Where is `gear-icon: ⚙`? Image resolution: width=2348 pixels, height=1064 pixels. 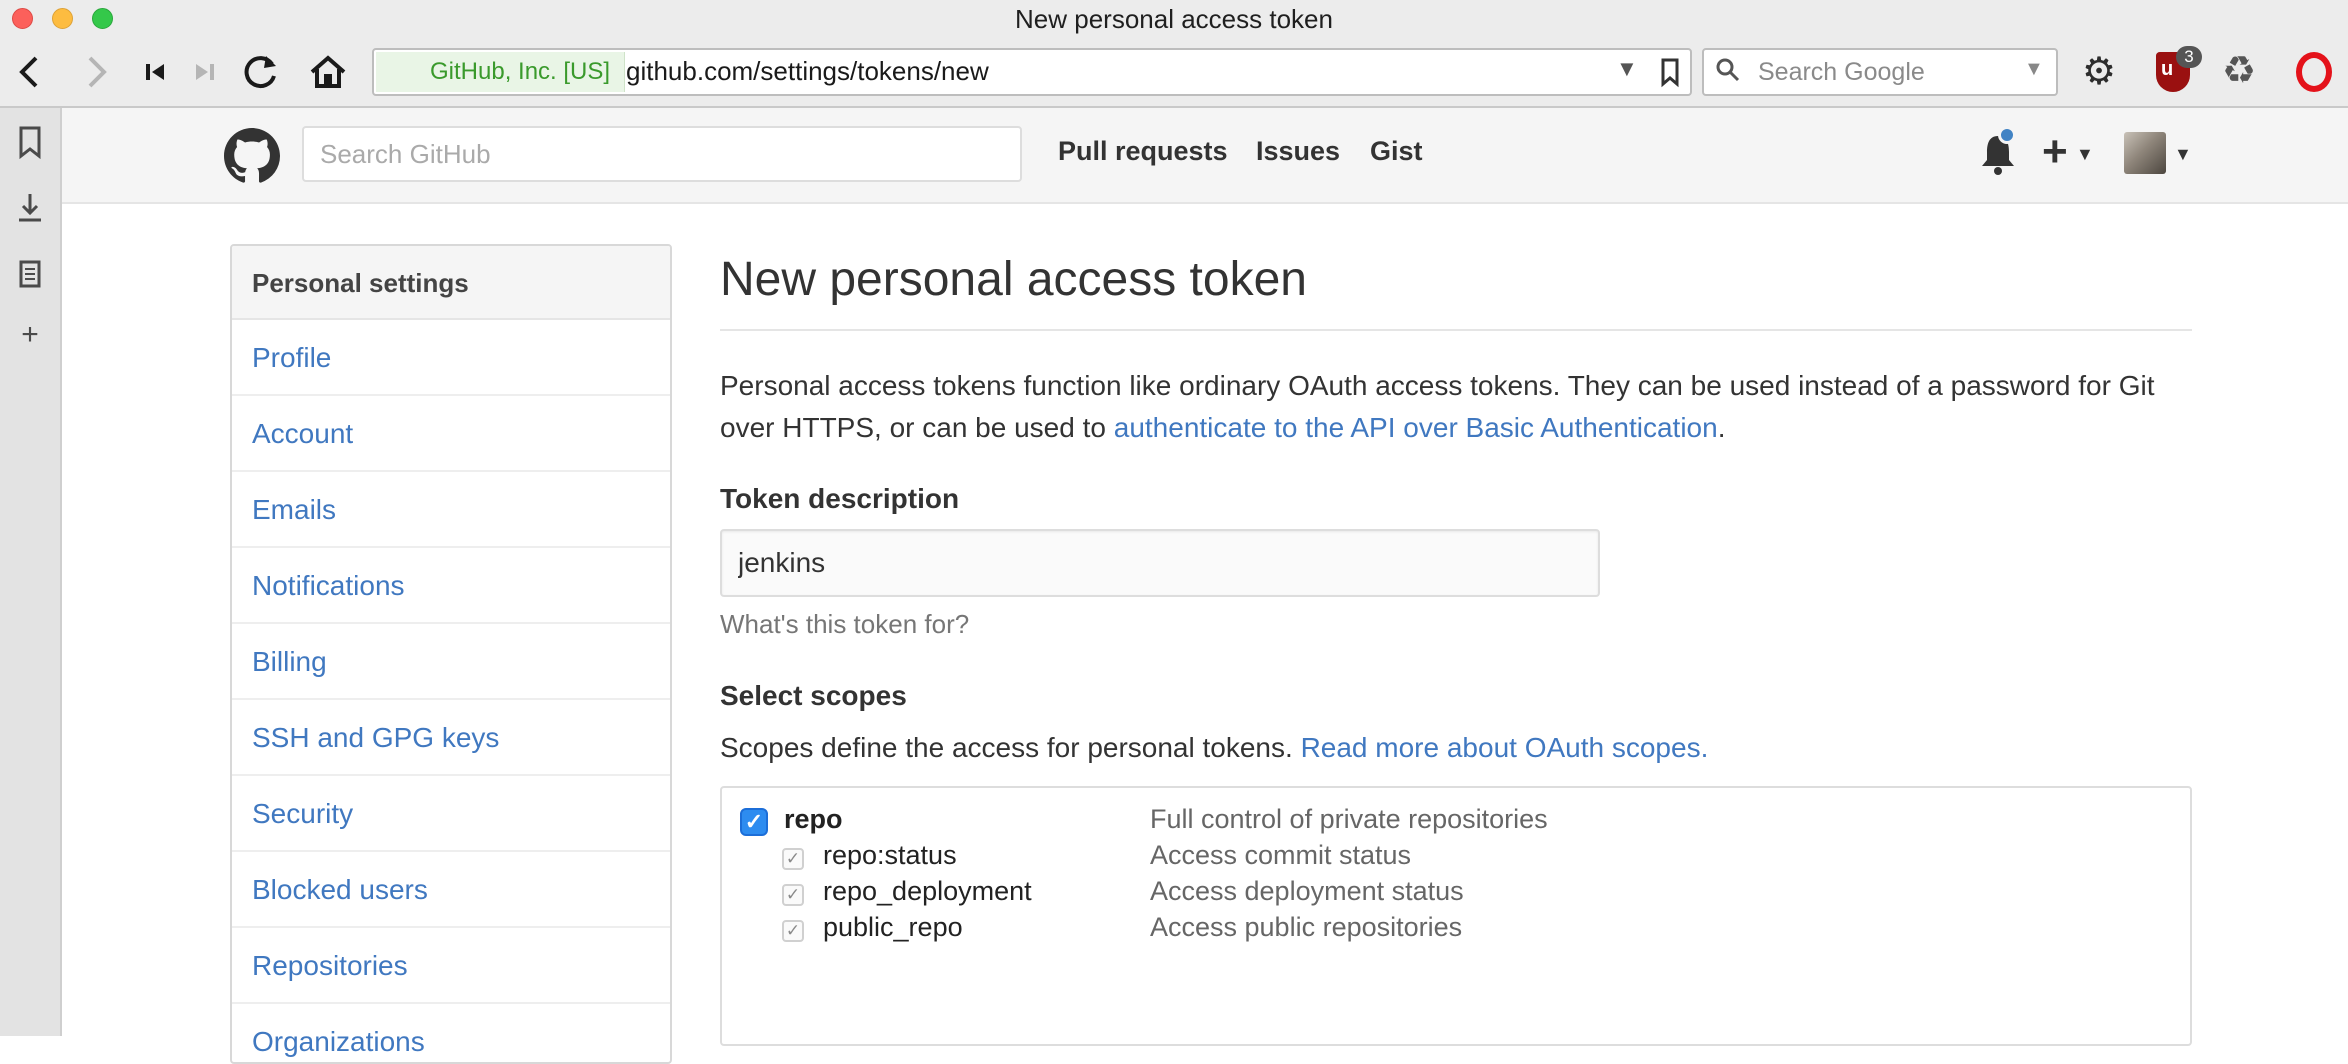
gear-icon: ⚙ is located at coordinates (2099, 72).